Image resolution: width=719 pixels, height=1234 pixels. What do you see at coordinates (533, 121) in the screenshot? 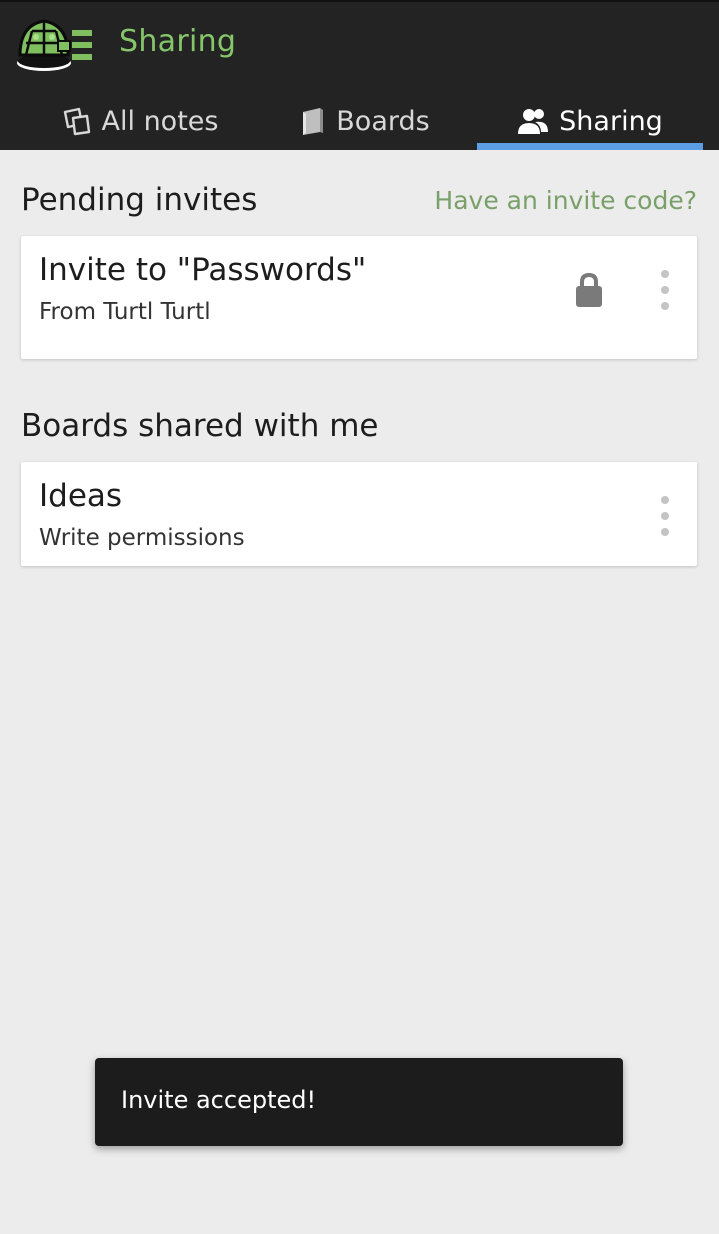
I see `people-icon` at bounding box center [533, 121].